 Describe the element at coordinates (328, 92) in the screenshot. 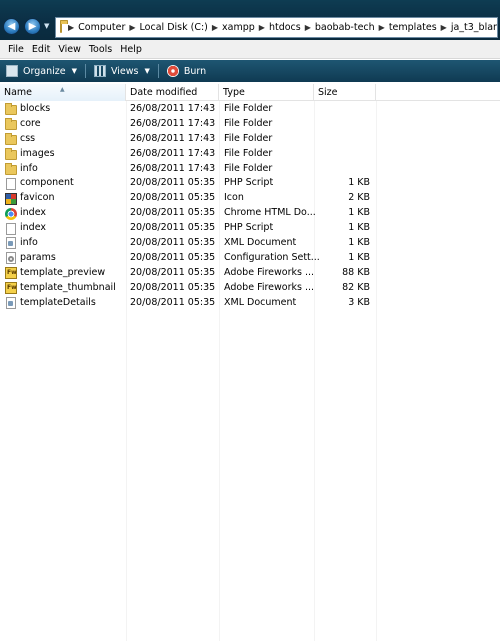

I see `column-header-label: Size` at that location.